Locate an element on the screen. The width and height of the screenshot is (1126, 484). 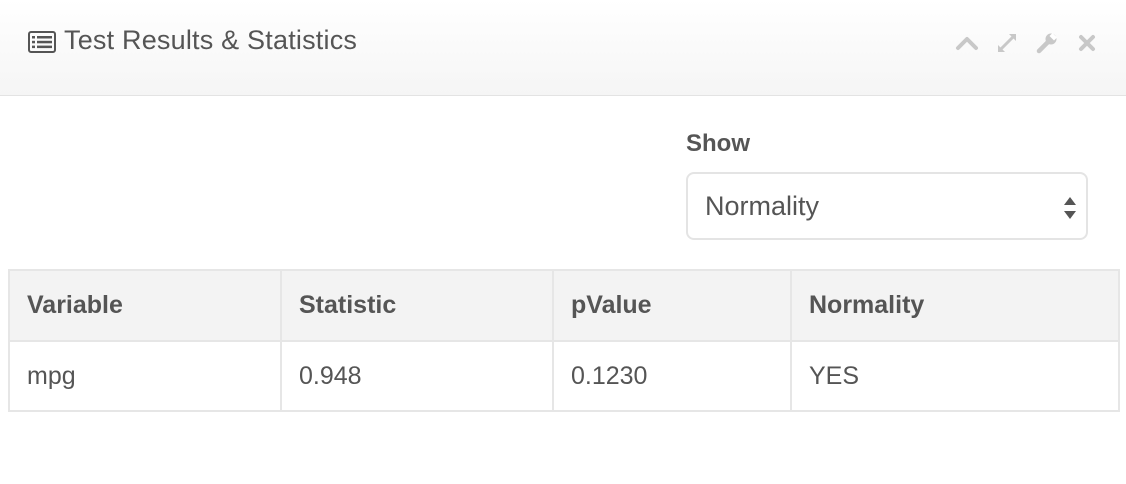
cell-variable: mpg is located at coordinates (145, 376).